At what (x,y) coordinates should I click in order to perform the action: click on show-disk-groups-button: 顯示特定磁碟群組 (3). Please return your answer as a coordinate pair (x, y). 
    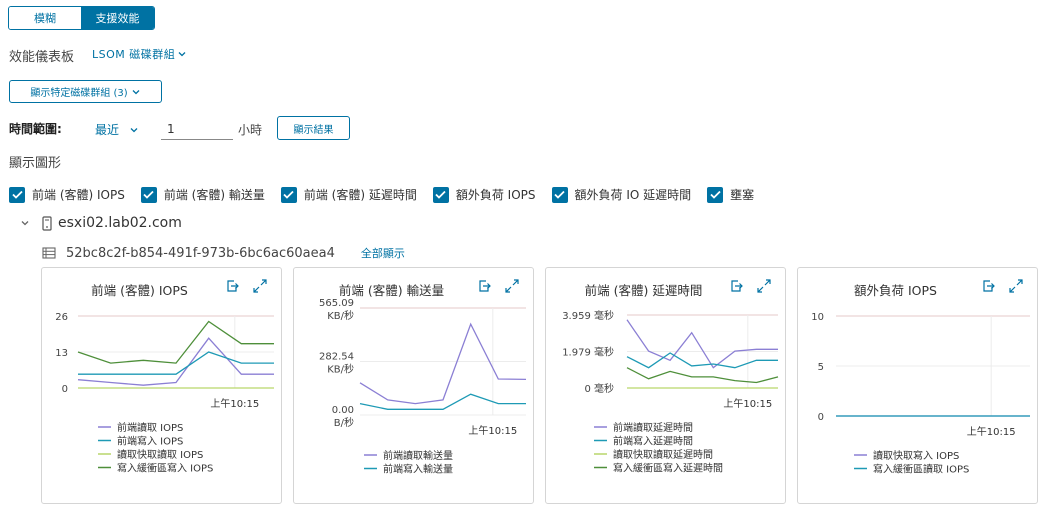
    Looking at the image, I should click on (85, 91).